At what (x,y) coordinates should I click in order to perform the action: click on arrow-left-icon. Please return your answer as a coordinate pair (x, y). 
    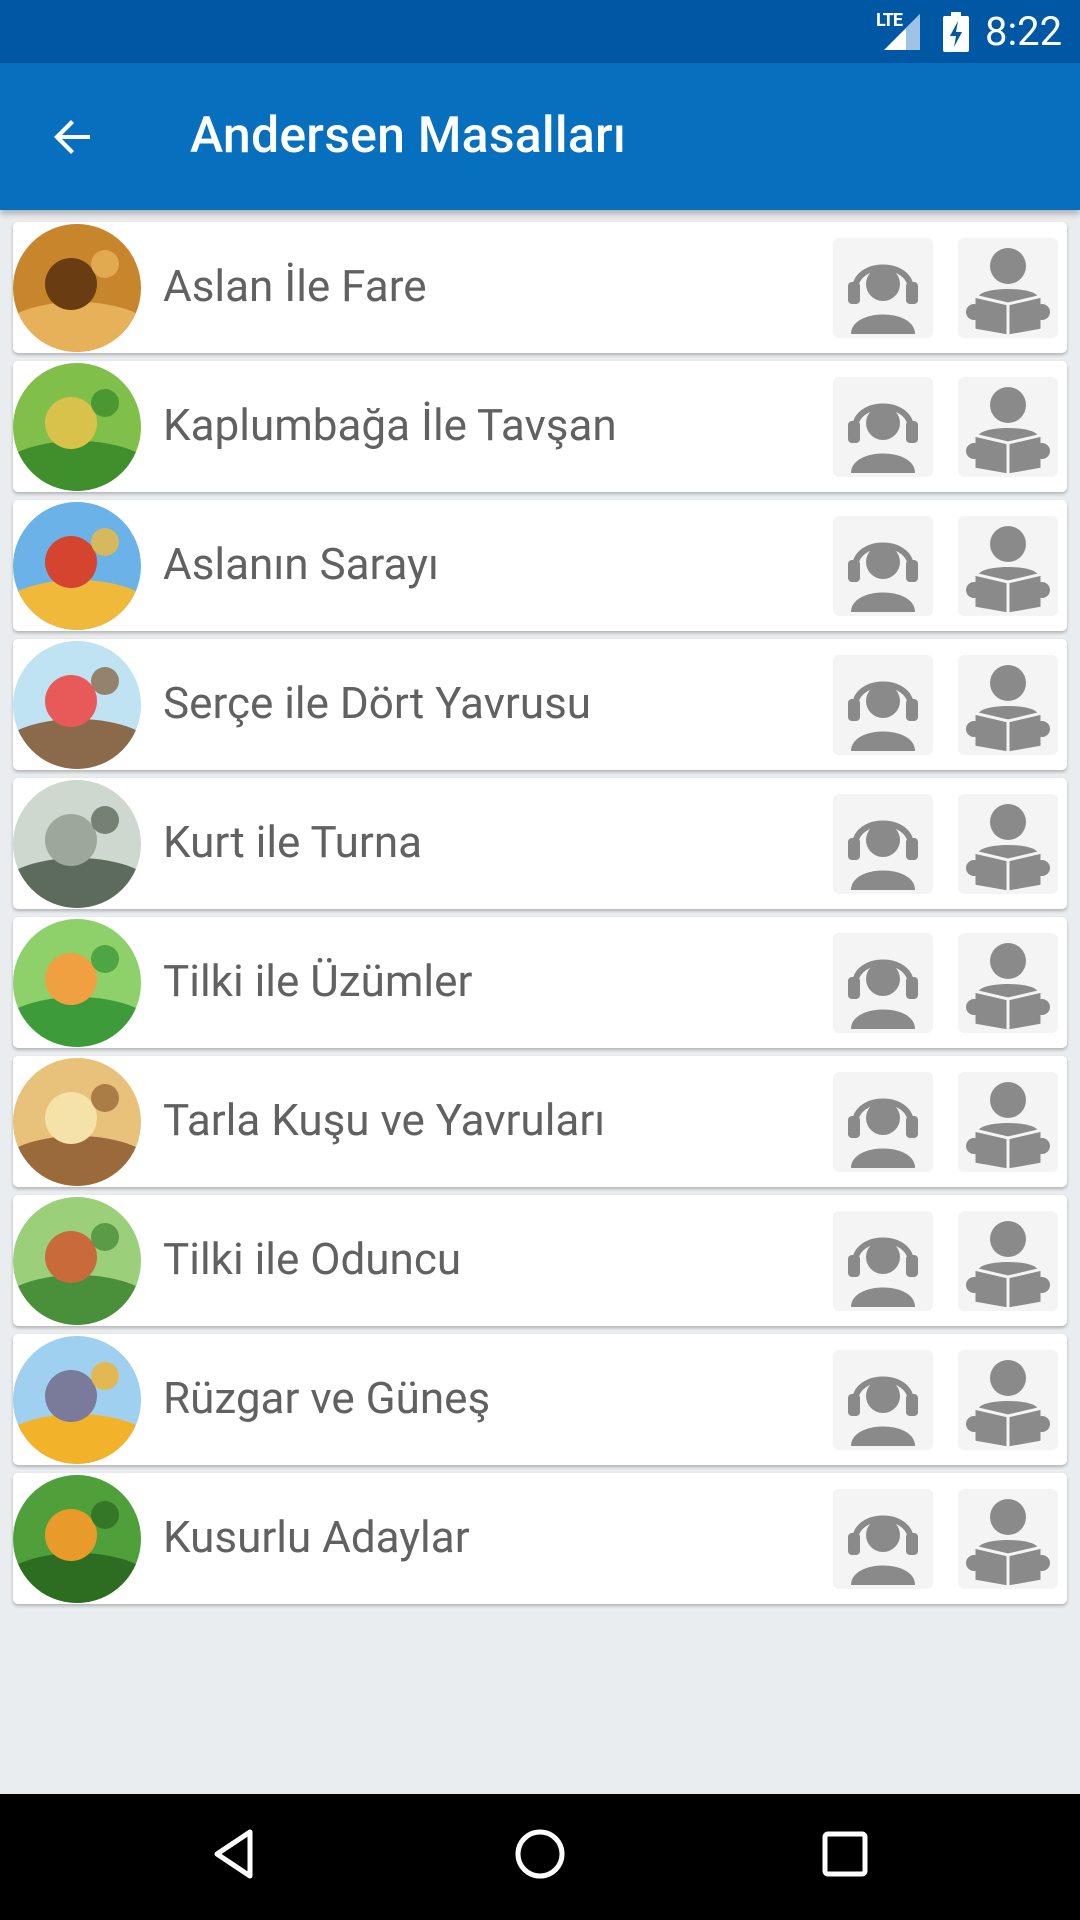
    Looking at the image, I should click on (74, 137).